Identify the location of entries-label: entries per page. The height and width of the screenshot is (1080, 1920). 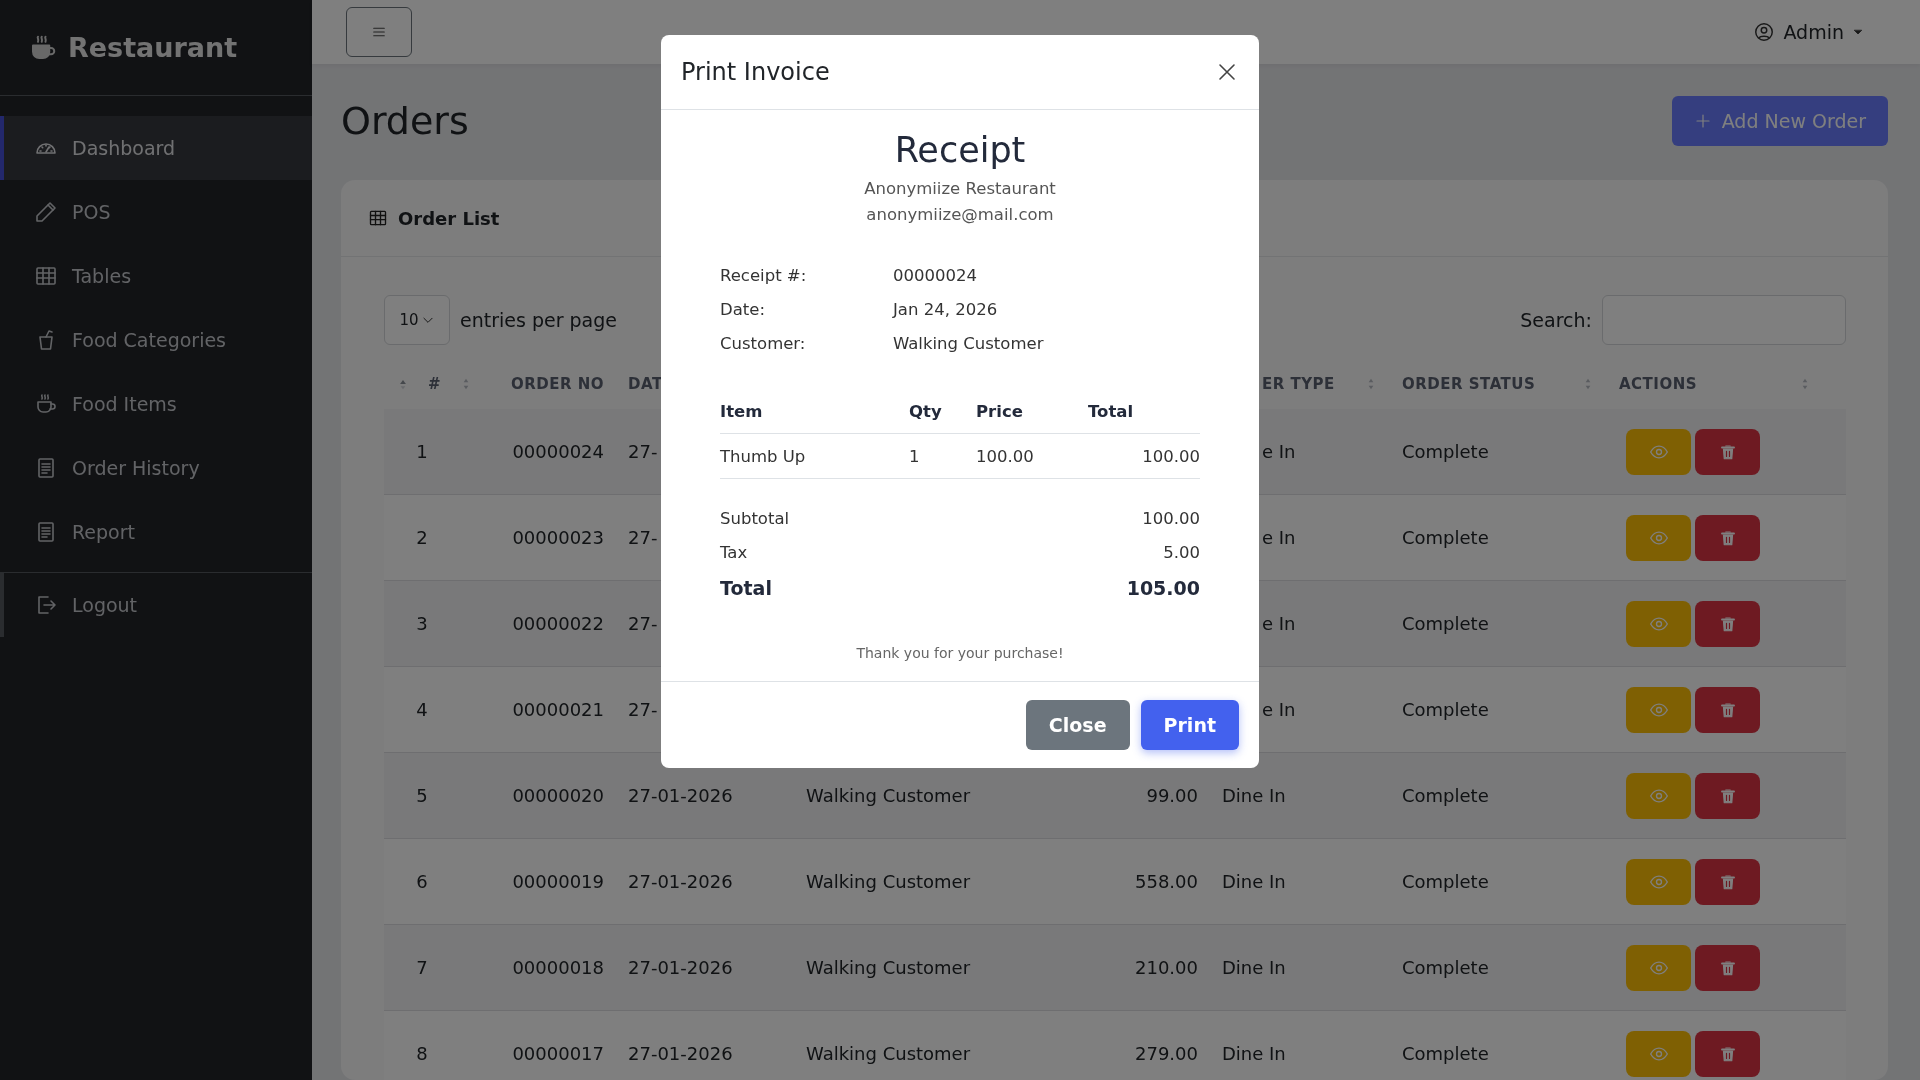
(538, 320).